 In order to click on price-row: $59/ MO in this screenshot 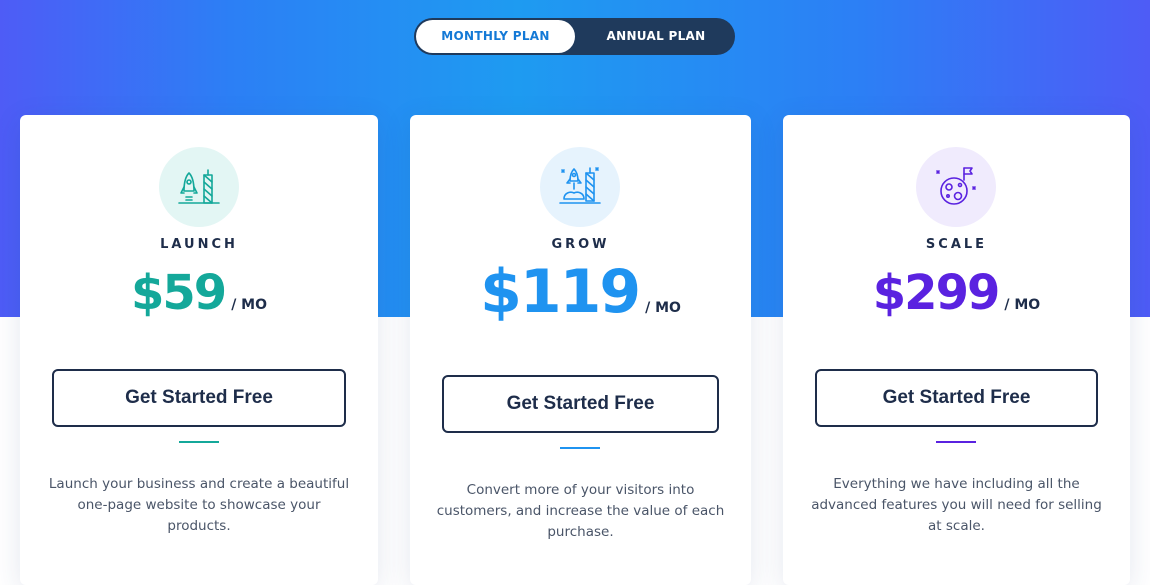, I will do `click(199, 293)`.